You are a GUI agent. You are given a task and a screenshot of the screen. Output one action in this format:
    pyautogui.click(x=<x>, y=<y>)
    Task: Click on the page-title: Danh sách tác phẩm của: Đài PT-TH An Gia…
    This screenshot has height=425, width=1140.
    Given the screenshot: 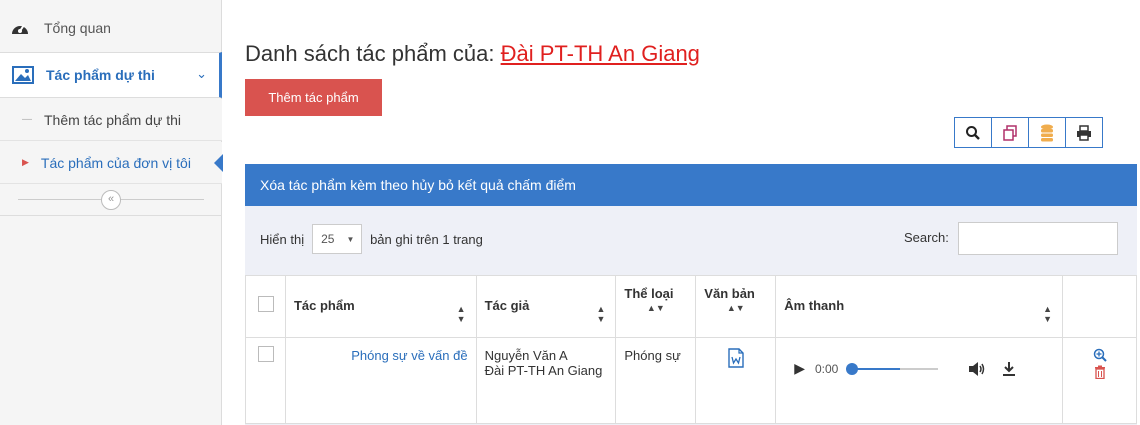 What is the action you would take?
    pyautogui.click(x=472, y=54)
    